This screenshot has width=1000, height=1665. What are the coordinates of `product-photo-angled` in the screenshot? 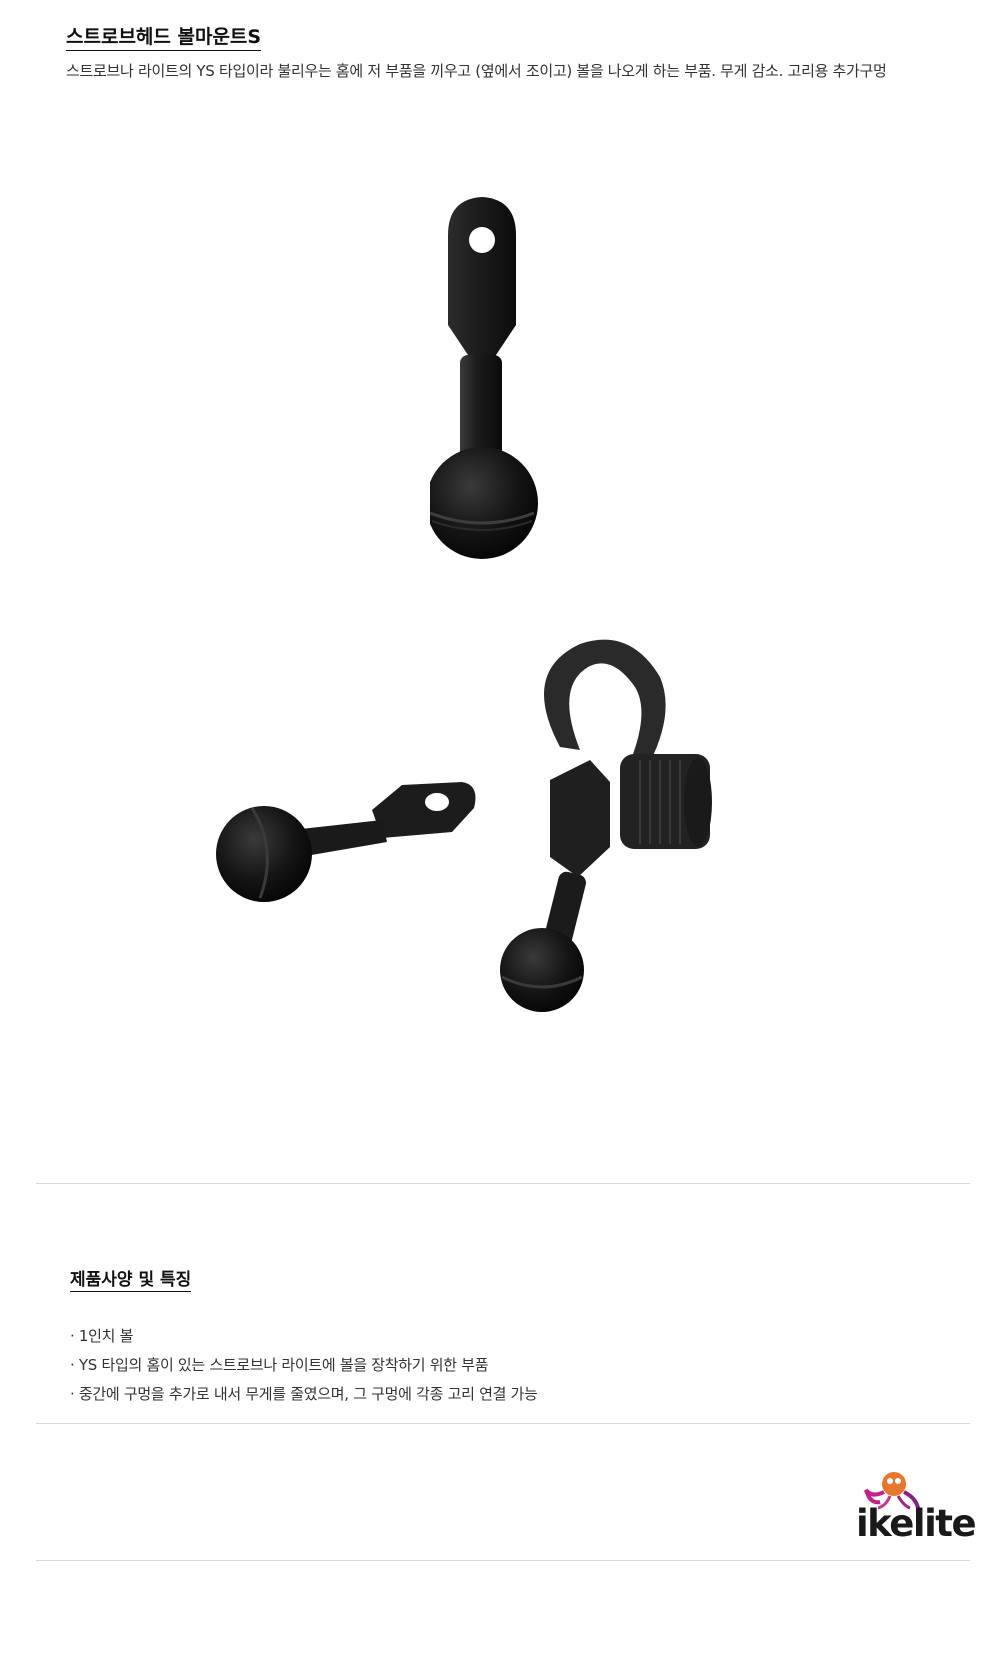 It's located at (347, 850).